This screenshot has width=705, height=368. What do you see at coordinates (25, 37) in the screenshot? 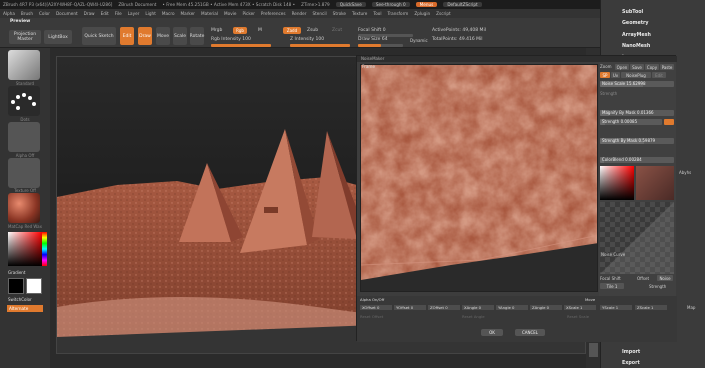
I see `projection-master-button: Projection Master` at bounding box center [25, 37].